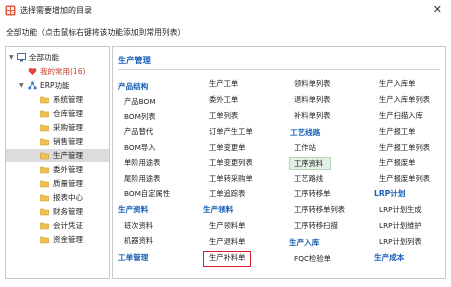 This screenshot has height=287, width=451. I want to click on tree-item-erp: ▼ ERP功能, so click(57, 85).